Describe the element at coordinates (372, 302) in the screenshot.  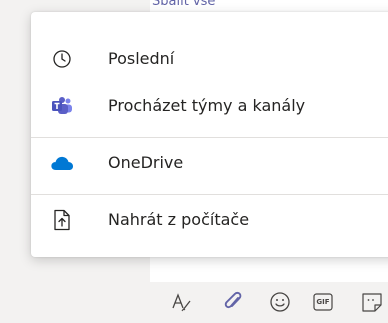
I see `sticker-icon` at that location.